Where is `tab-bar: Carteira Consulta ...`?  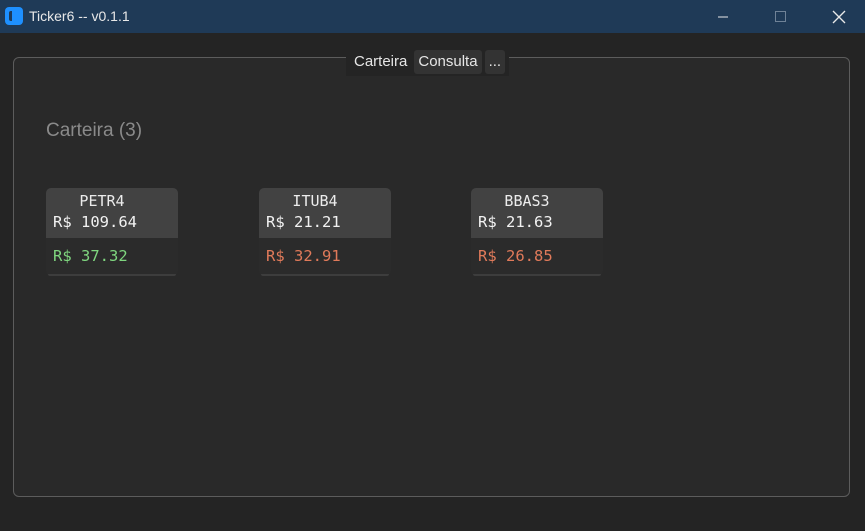
tab-bar: Carteira Consulta ... is located at coordinates (428, 62).